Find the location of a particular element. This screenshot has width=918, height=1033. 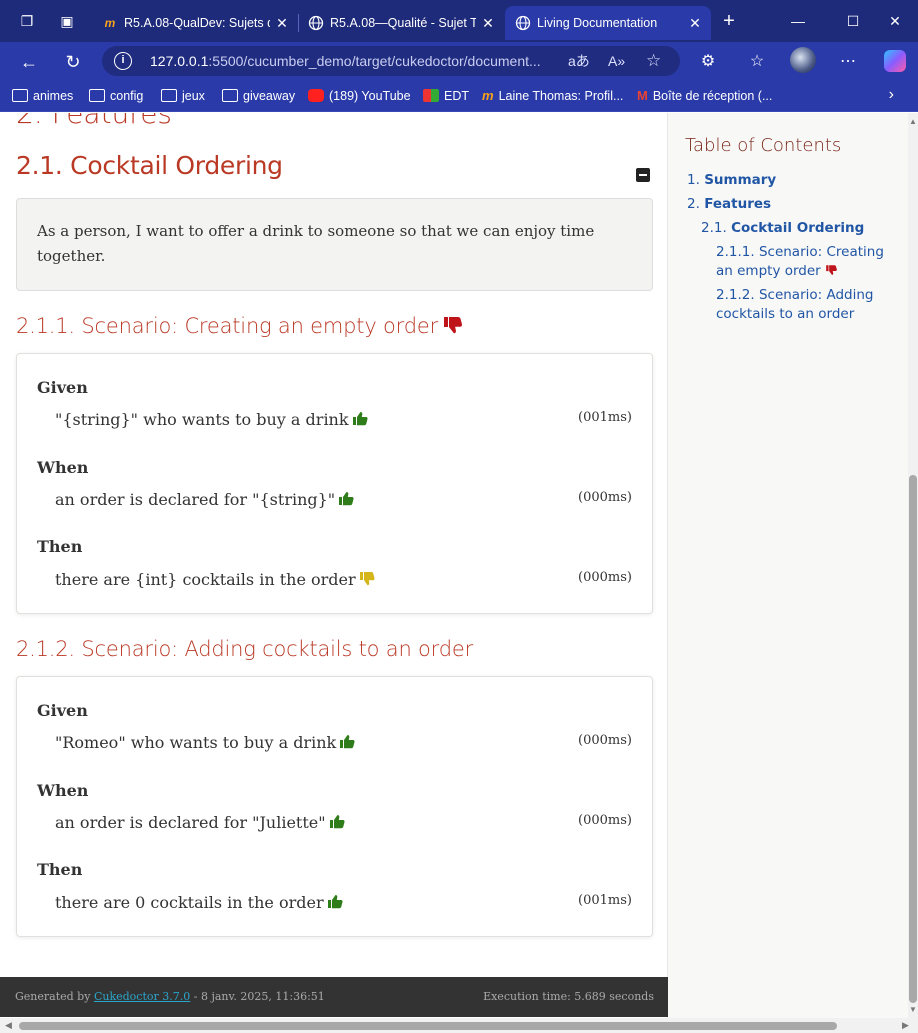

step-text: "Romeo" who wants to buy a drink is located at coordinates (205, 743).